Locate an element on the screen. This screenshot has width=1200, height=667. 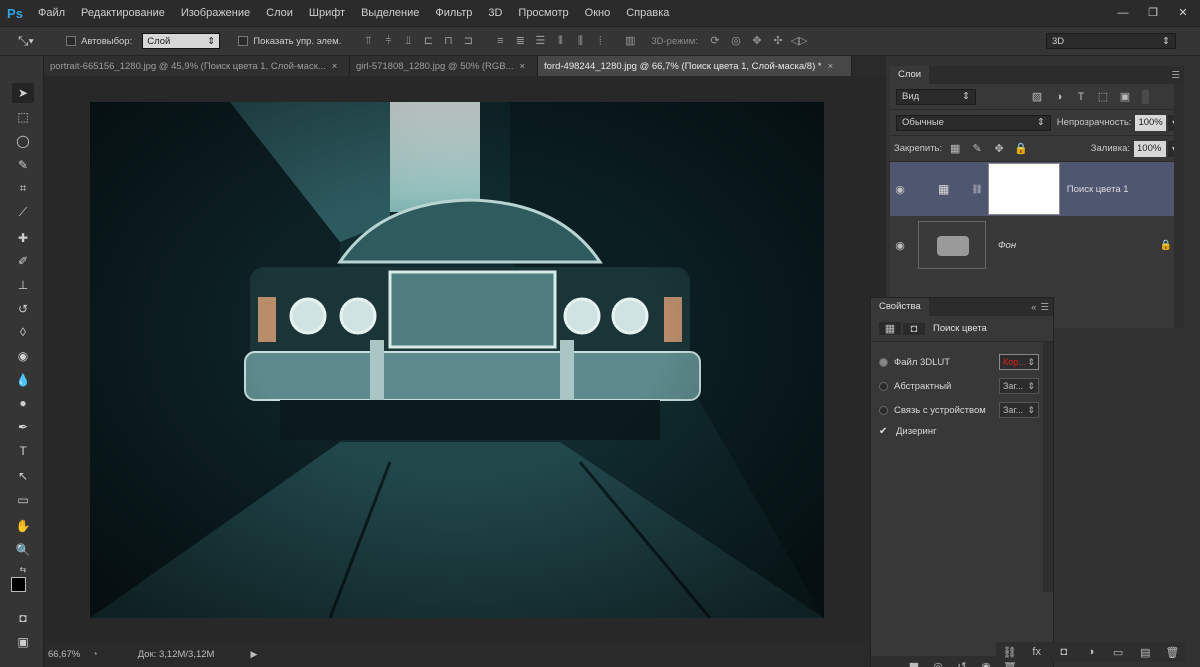
auto-align-icon: ▥ is located at coordinates (630, 41).